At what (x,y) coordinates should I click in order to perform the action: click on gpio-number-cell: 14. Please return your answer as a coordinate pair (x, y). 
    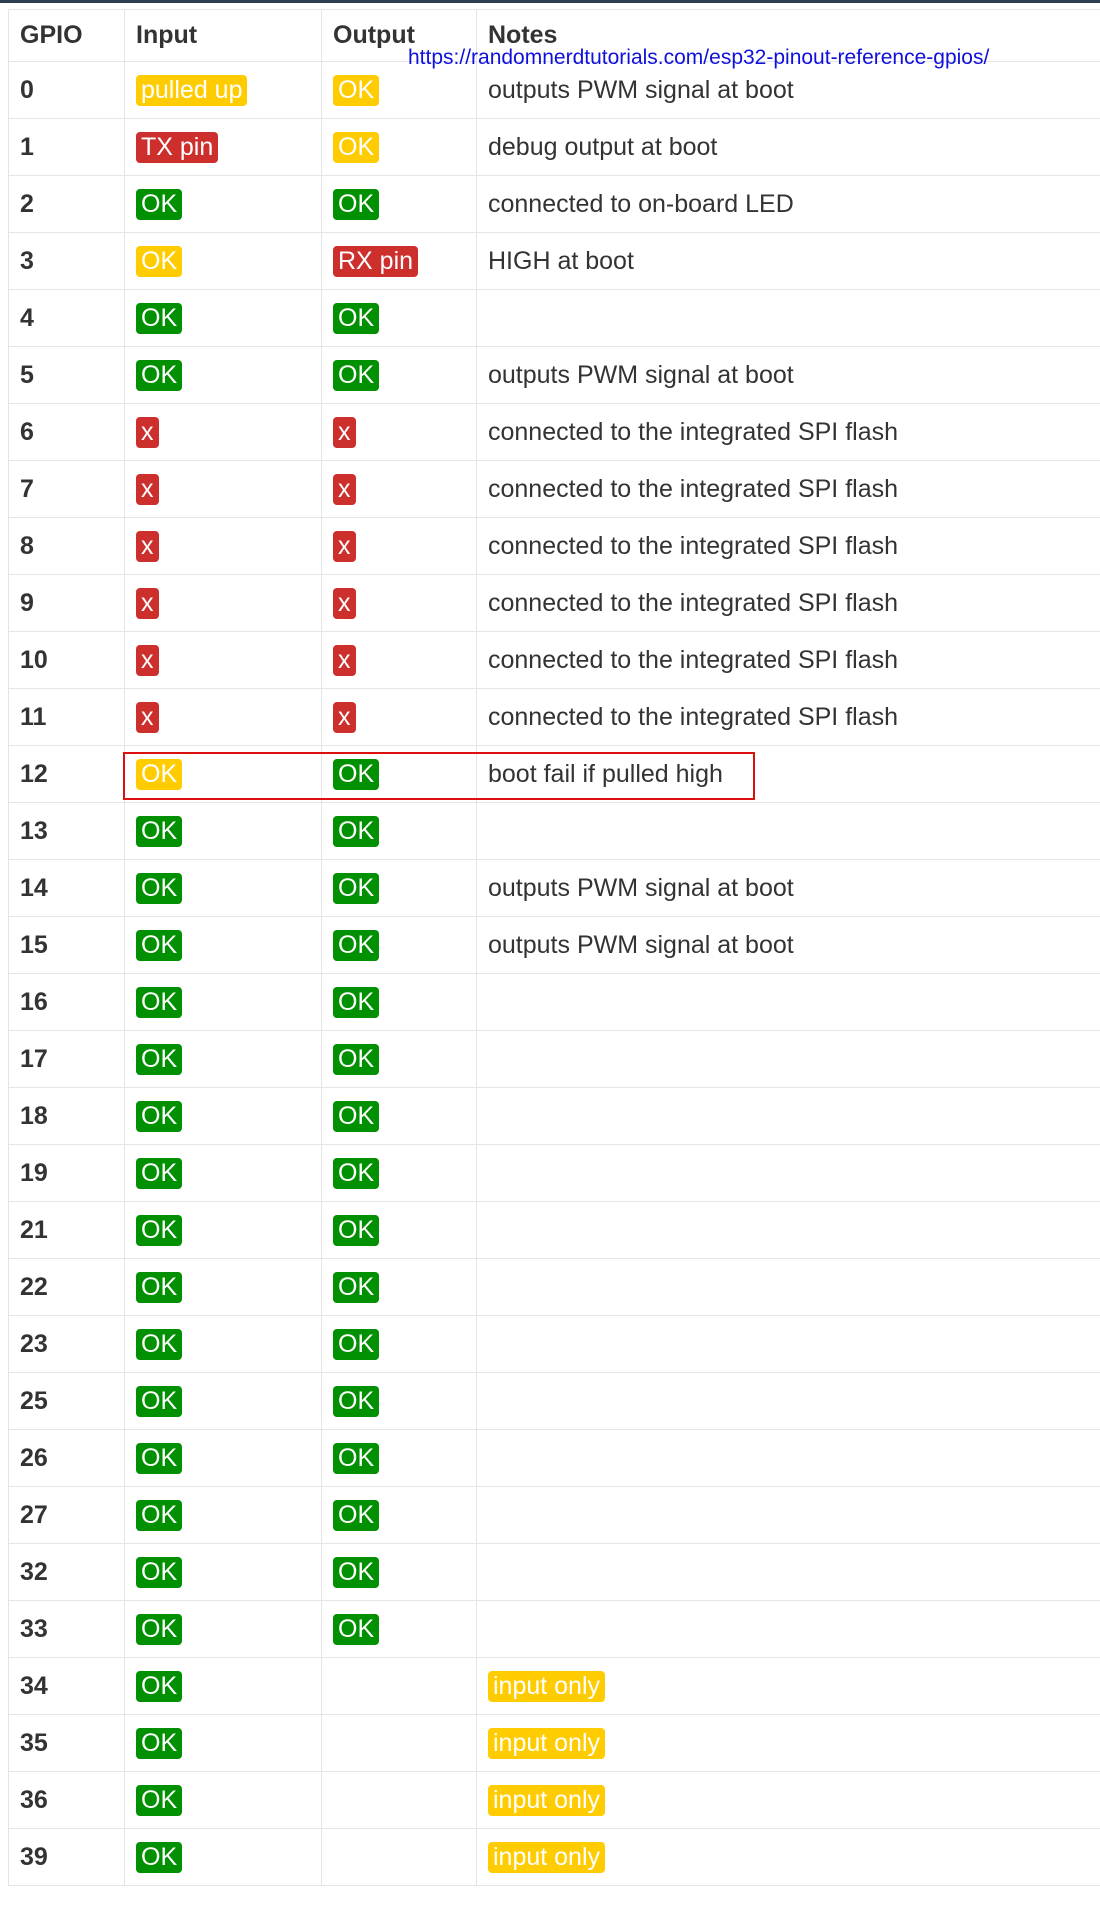
    Looking at the image, I should click on (66, 888).